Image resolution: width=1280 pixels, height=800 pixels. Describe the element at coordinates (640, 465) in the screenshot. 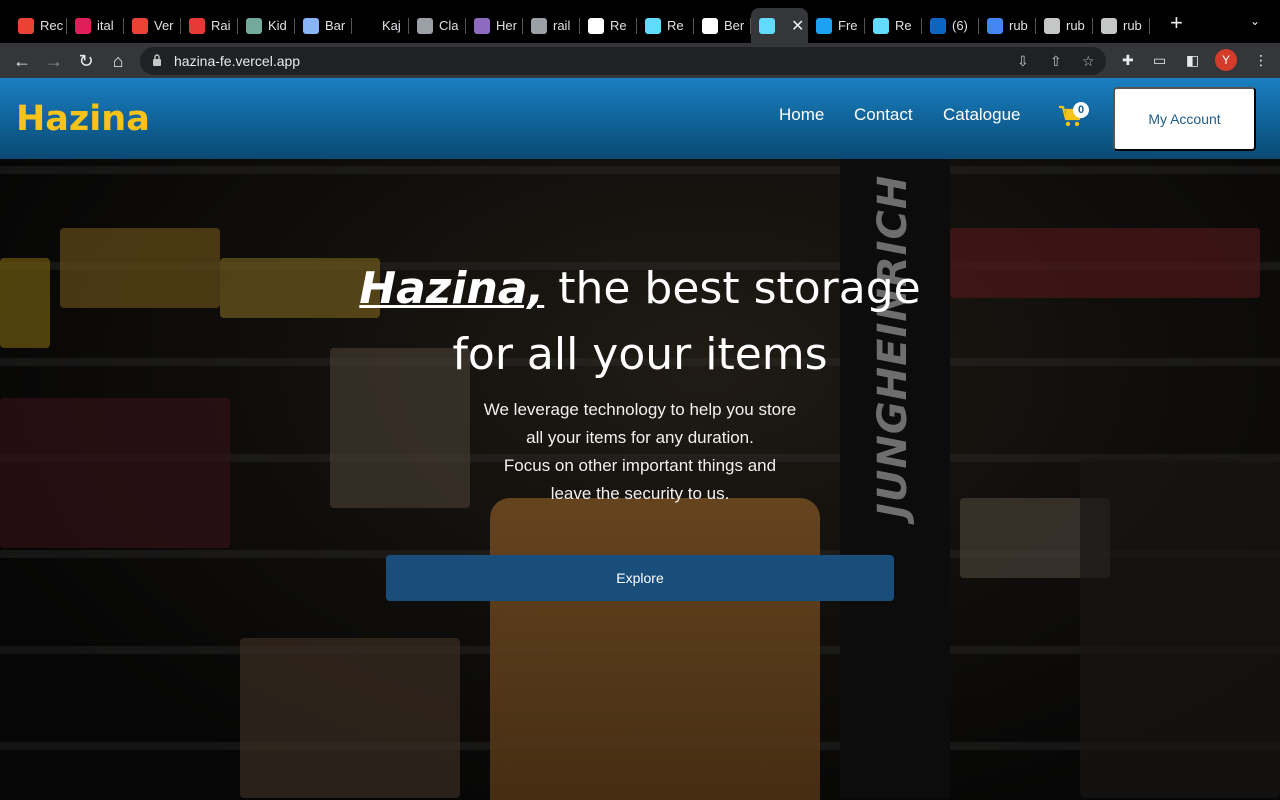

I see `hero-description-line: Focus on other important things and` at that location.